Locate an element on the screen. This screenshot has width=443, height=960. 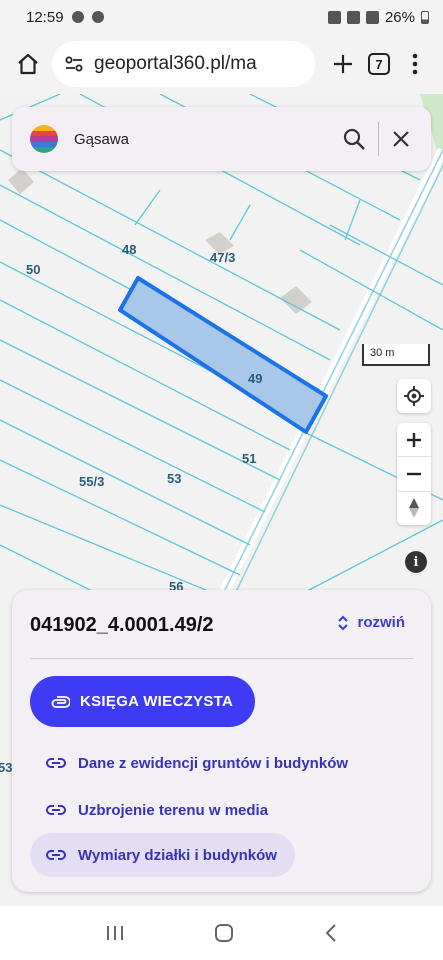
system-nav-bar is located at coordinates (221, 933).